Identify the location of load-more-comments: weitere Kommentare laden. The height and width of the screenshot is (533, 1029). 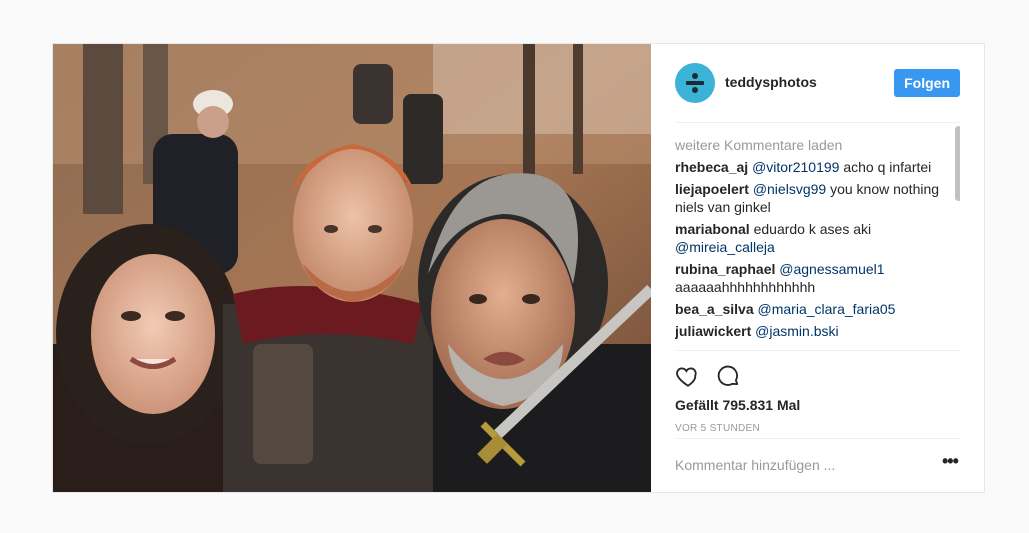
(817, 145).